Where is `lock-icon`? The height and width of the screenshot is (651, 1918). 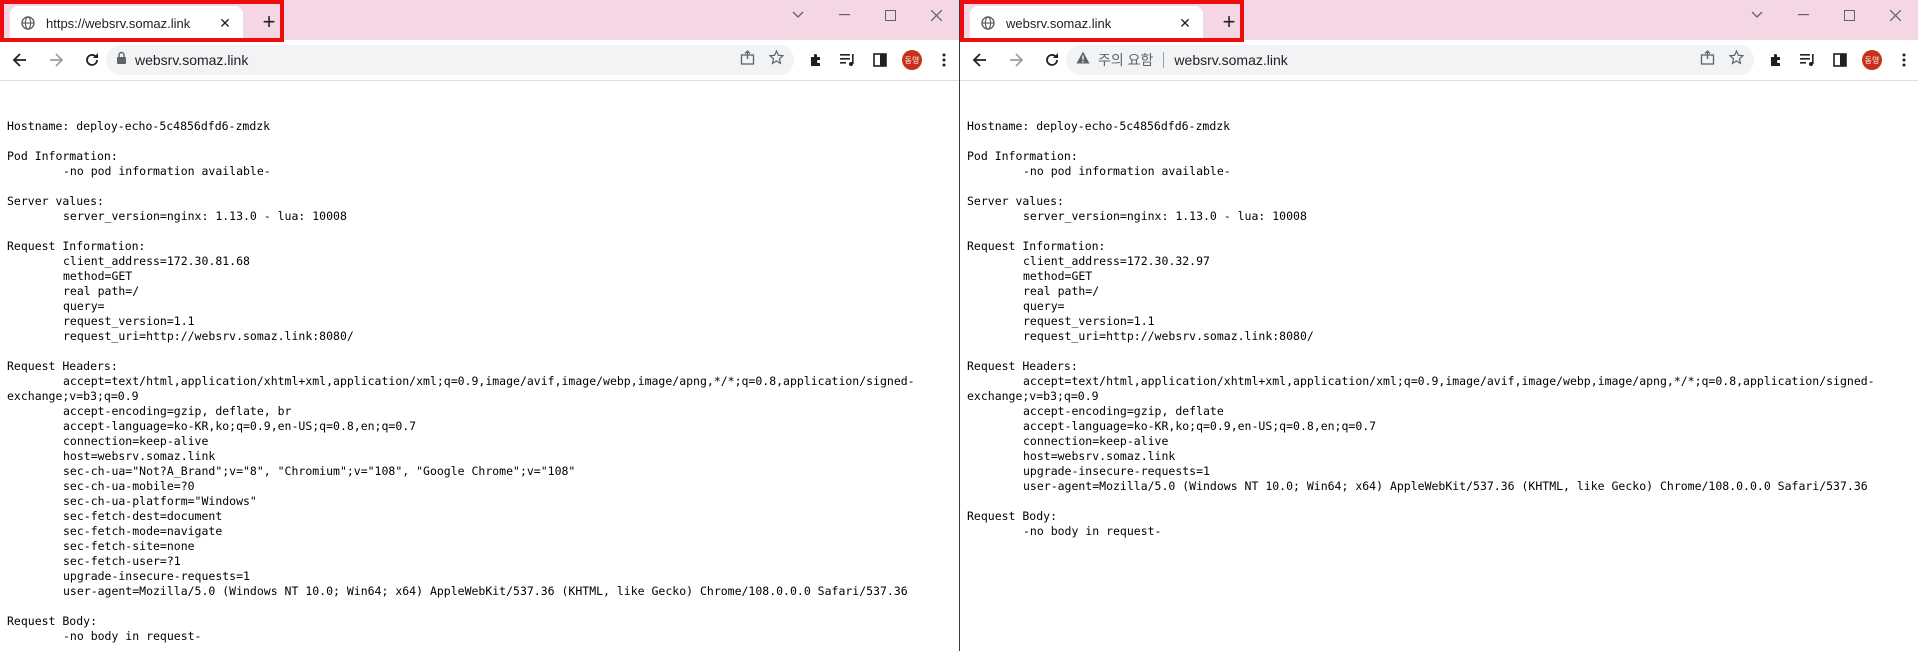
lock-icon is located at coordinates (121, 60).